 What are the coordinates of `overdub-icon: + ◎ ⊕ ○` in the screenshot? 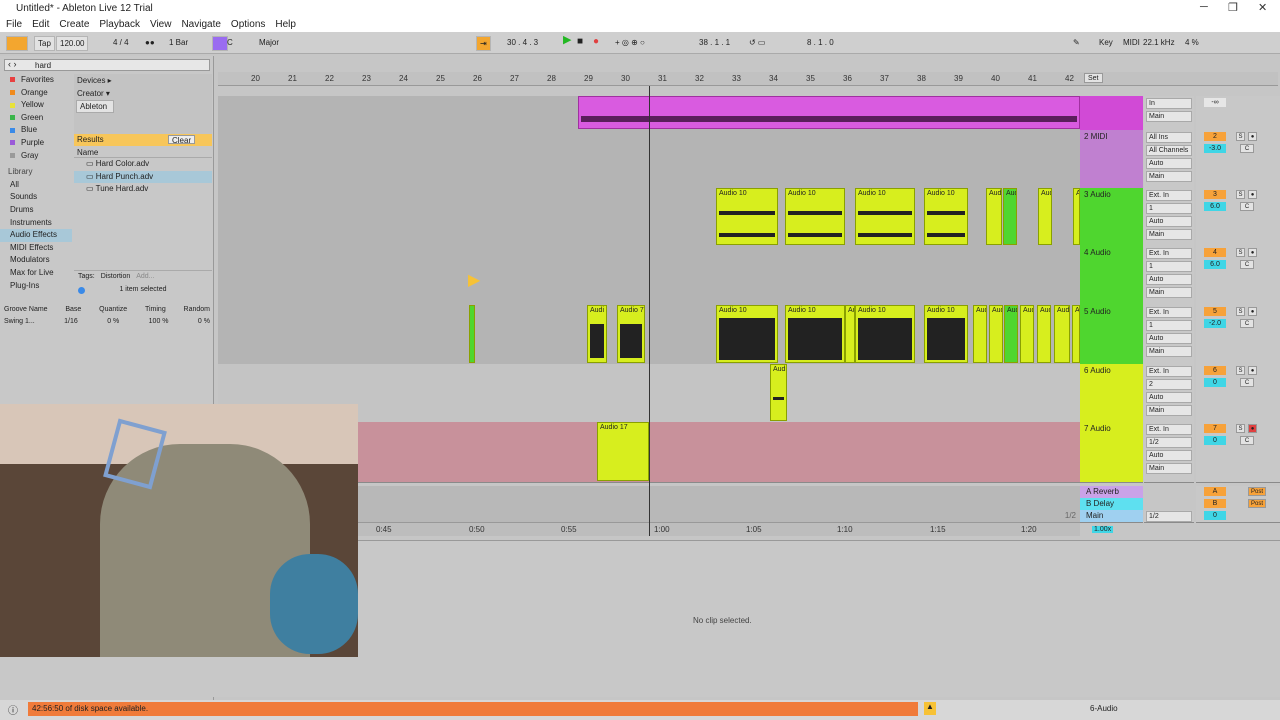 It's located at (630, 42).